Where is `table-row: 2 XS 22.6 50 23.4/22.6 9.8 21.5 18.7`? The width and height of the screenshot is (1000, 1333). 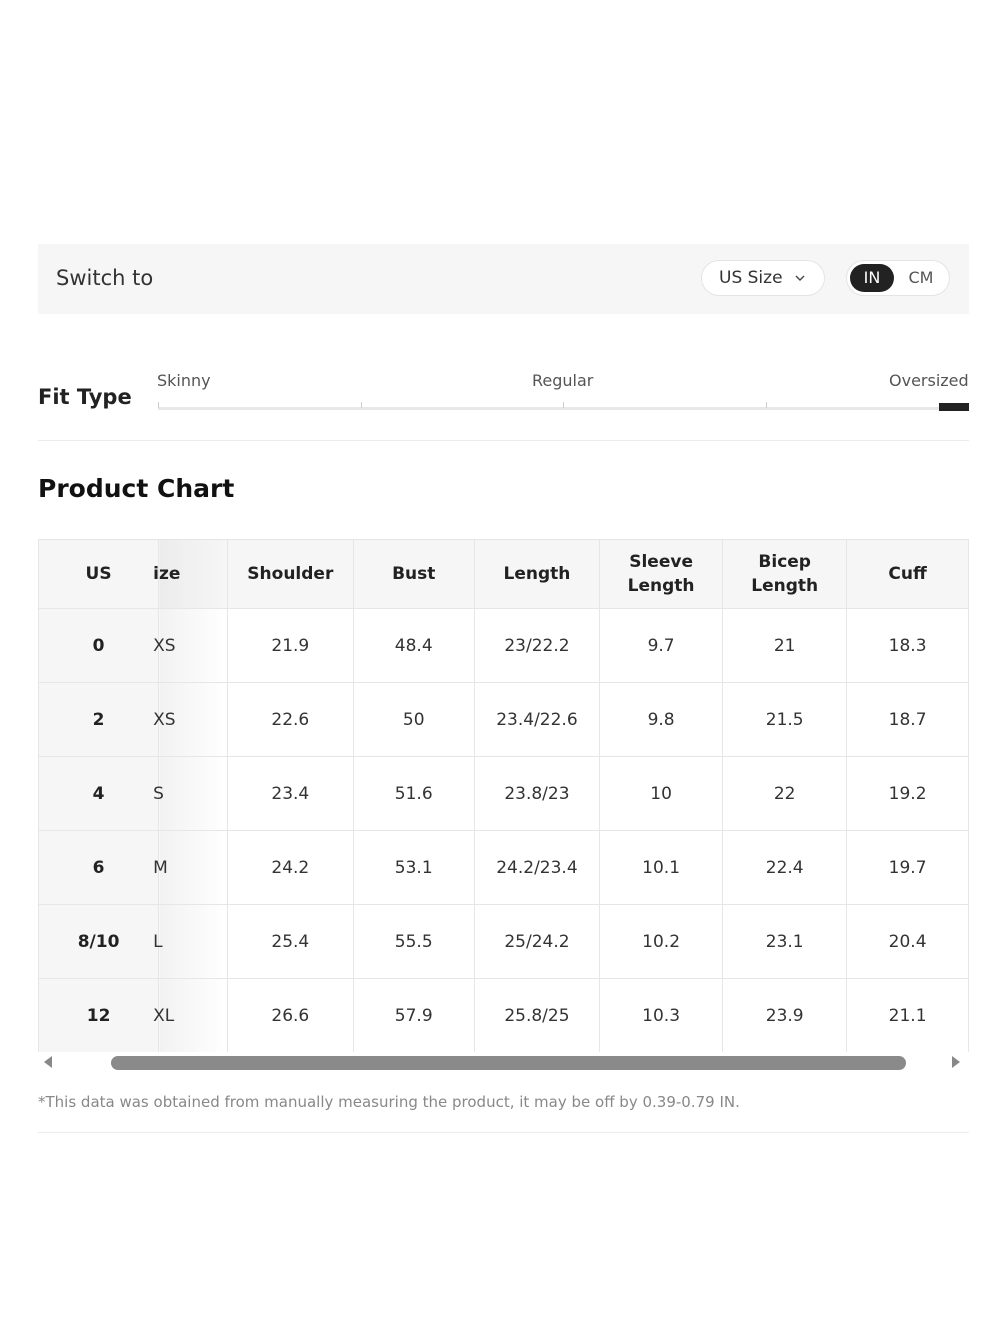
table-row: 2 XS 22.6 50 23.4/22.6 9.8 21.5 18.7 is located at coordinates (503, 719).